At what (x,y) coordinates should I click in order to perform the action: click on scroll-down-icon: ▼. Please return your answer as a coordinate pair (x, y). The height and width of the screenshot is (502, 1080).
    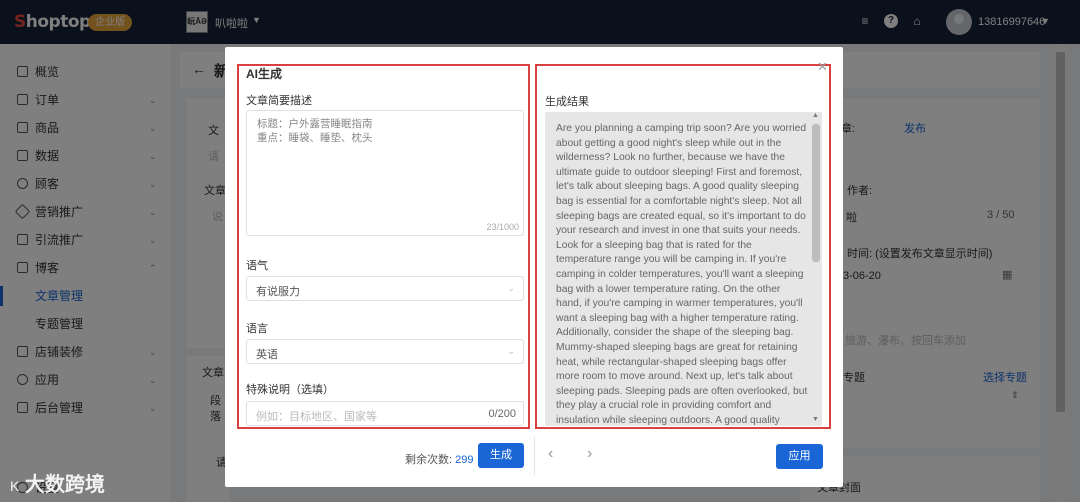
    Looking at the image, I should click on (815, 419).